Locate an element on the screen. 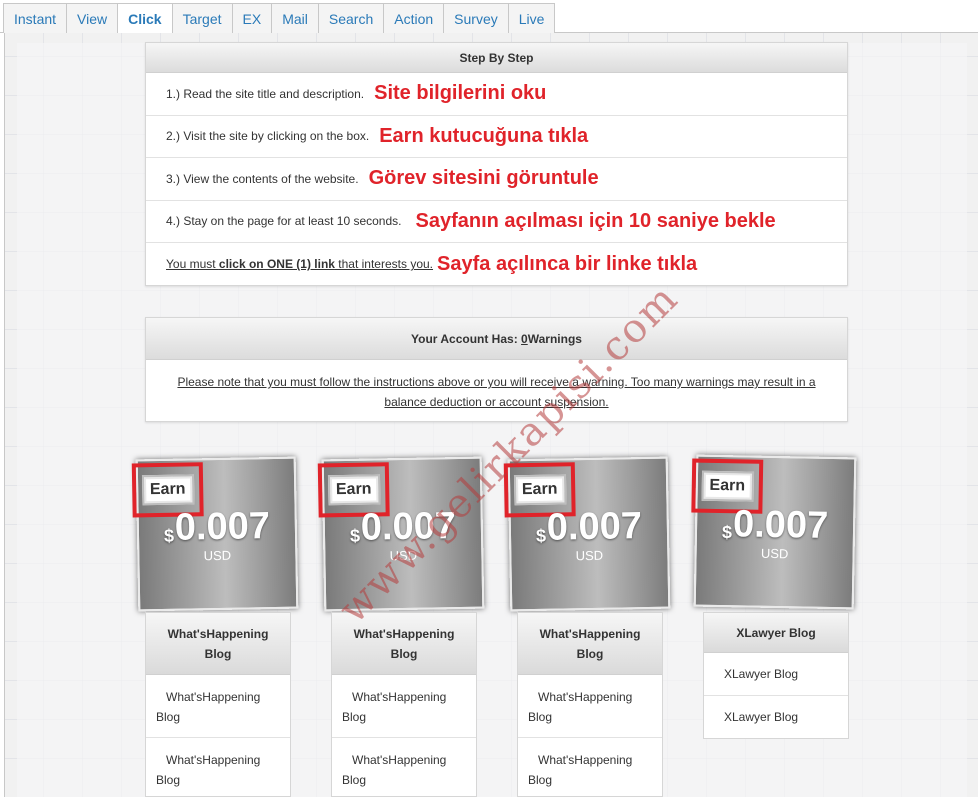 Image resolution: width=978 pixels, height=797 pixels. step-3-text: 3.) View the contents of the website. is located at coordinates (262, 178).